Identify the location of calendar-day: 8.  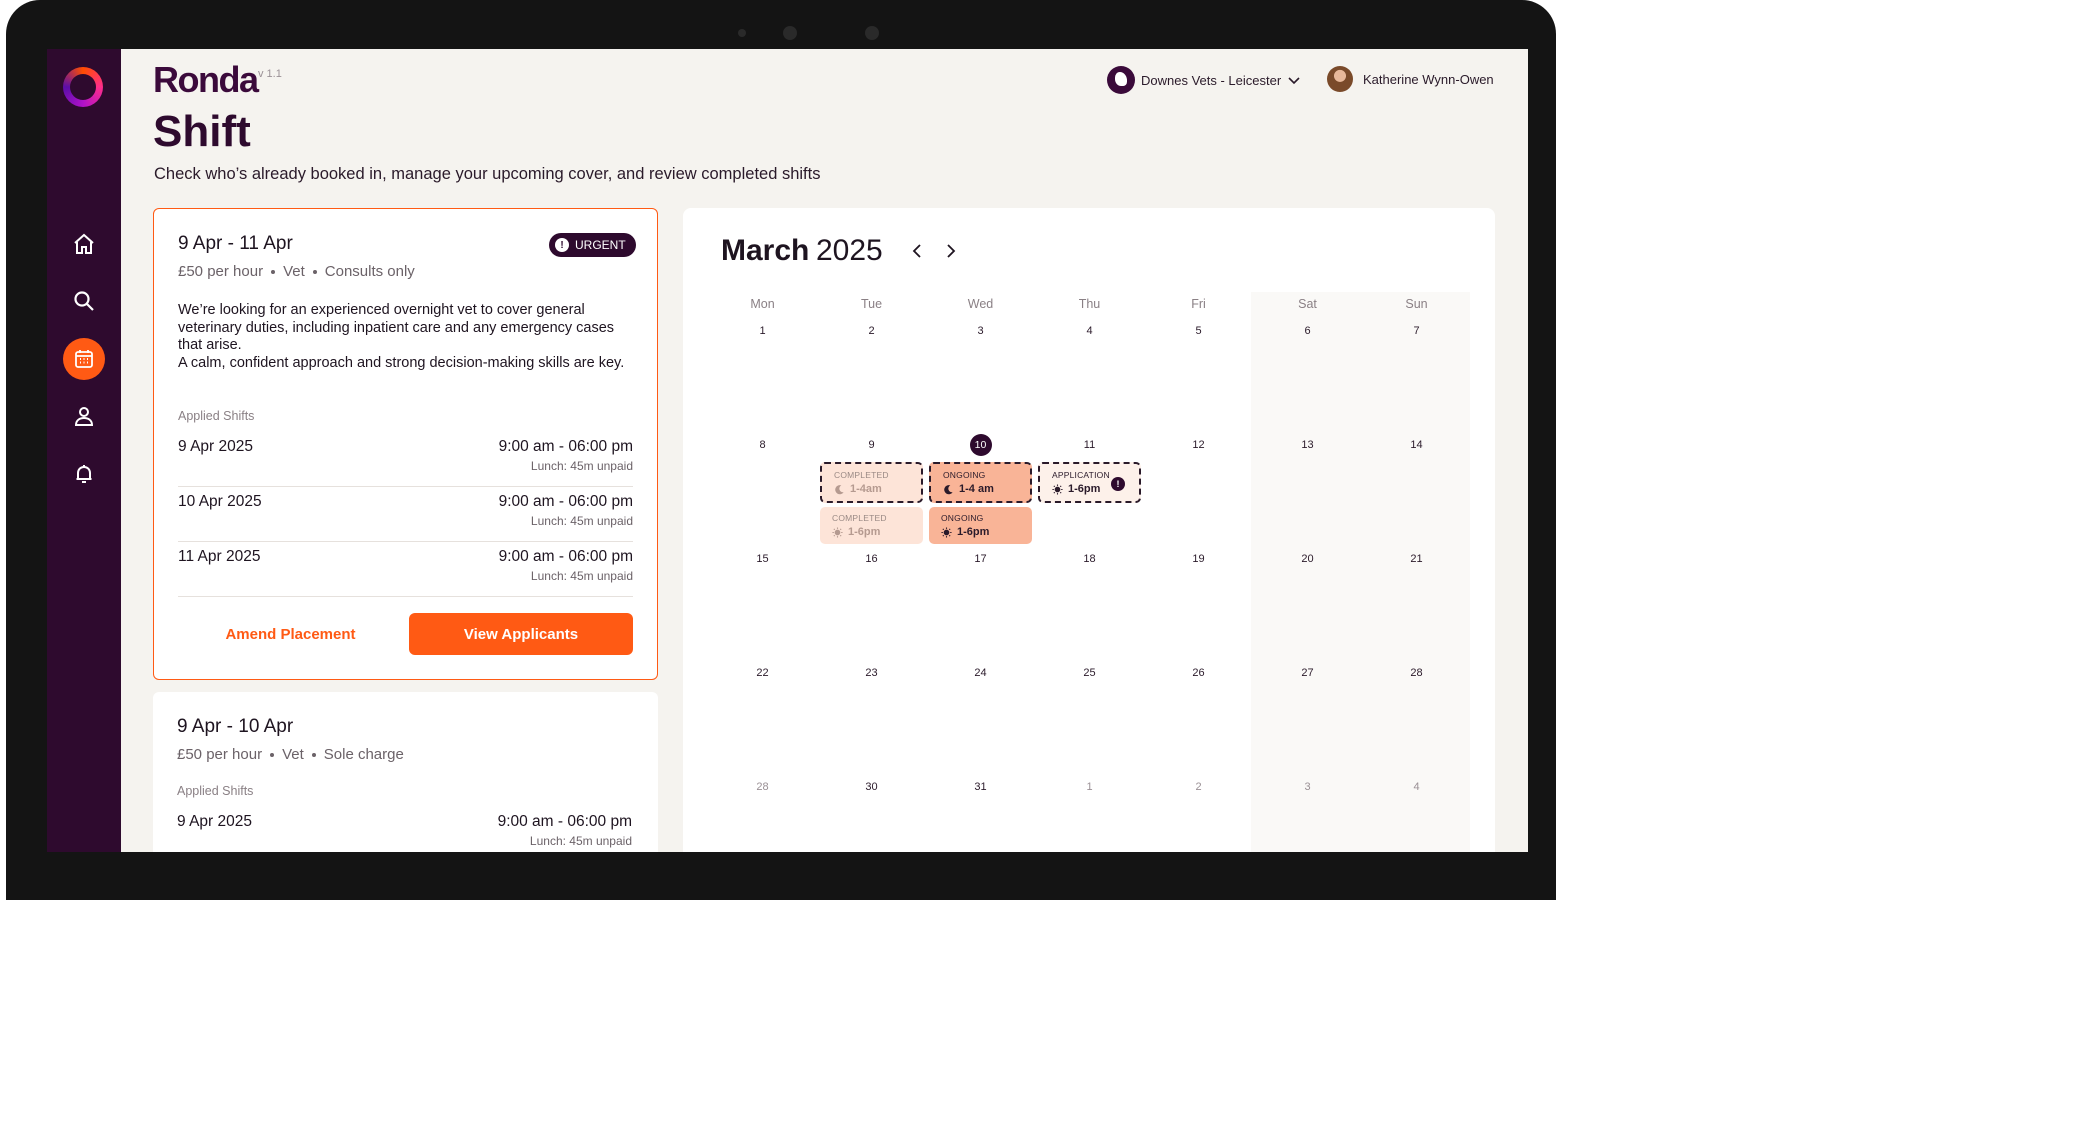
(762, 445).